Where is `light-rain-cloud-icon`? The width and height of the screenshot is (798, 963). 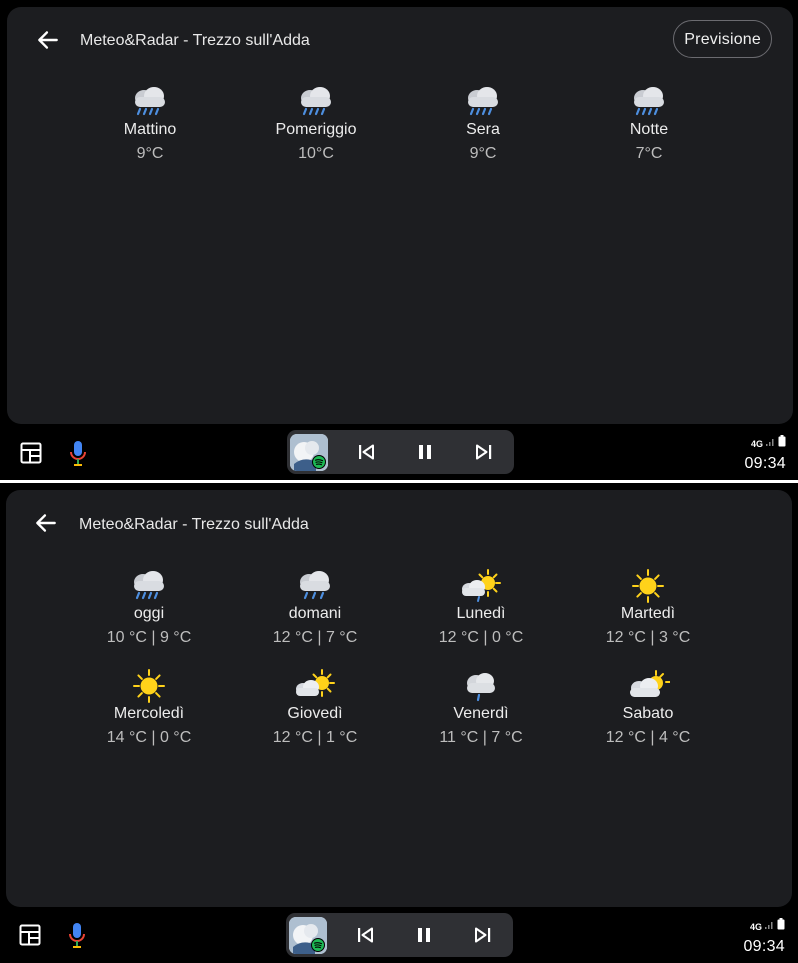 light-rain-cloud-icon is located at coordinates (481, 687).